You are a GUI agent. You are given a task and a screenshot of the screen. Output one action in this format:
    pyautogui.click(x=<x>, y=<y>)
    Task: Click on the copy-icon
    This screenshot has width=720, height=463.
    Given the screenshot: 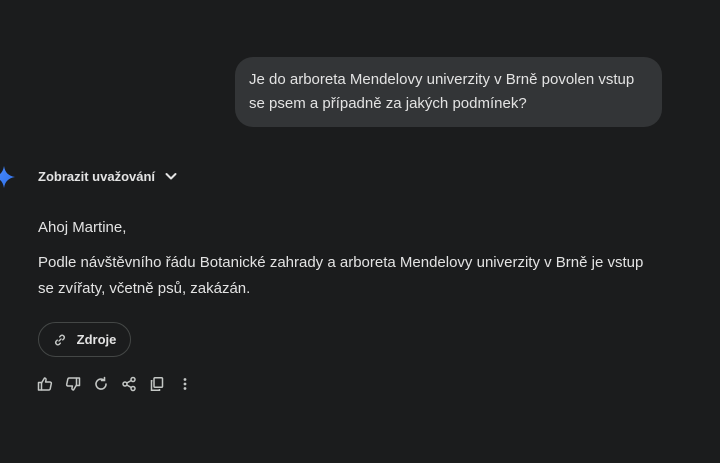 What is the action you would take?
    pyautogui.click(x=157, y=384)
    